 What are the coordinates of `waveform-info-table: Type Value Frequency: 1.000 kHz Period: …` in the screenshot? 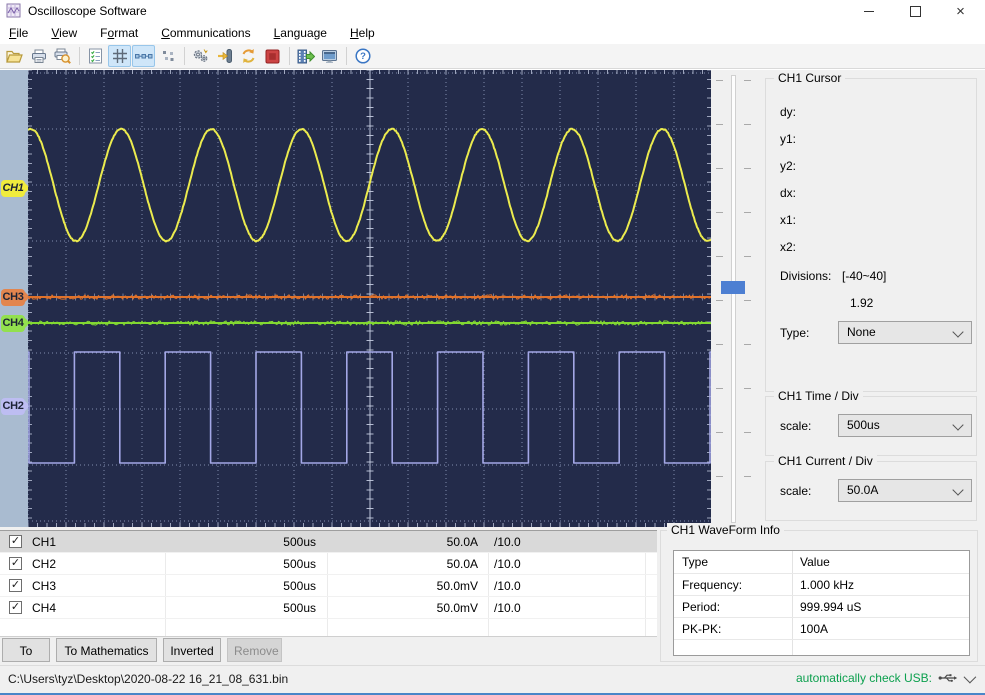 It's located at (821, 603).